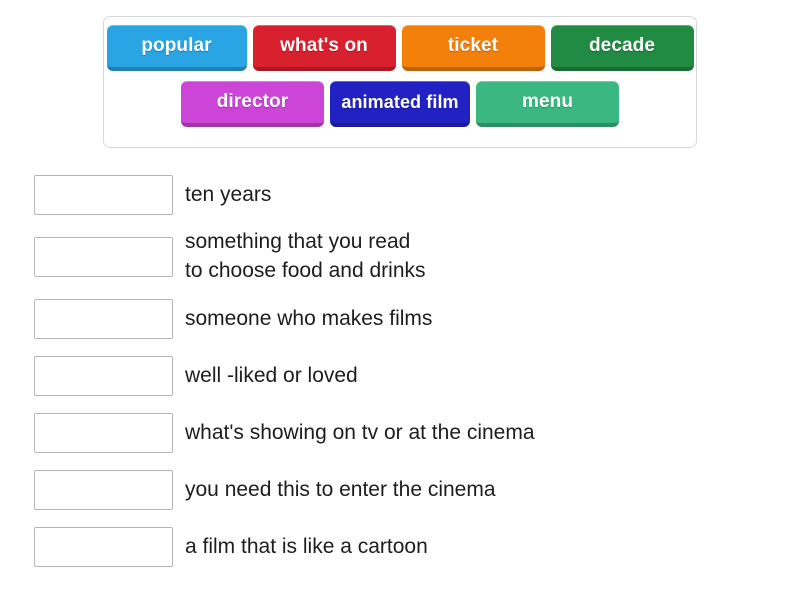 The image size is (800, 600). What do you see at coordinates (399, 195) in the screenshot?
I see `match-row: ten years` at bounding box center [399, 195].